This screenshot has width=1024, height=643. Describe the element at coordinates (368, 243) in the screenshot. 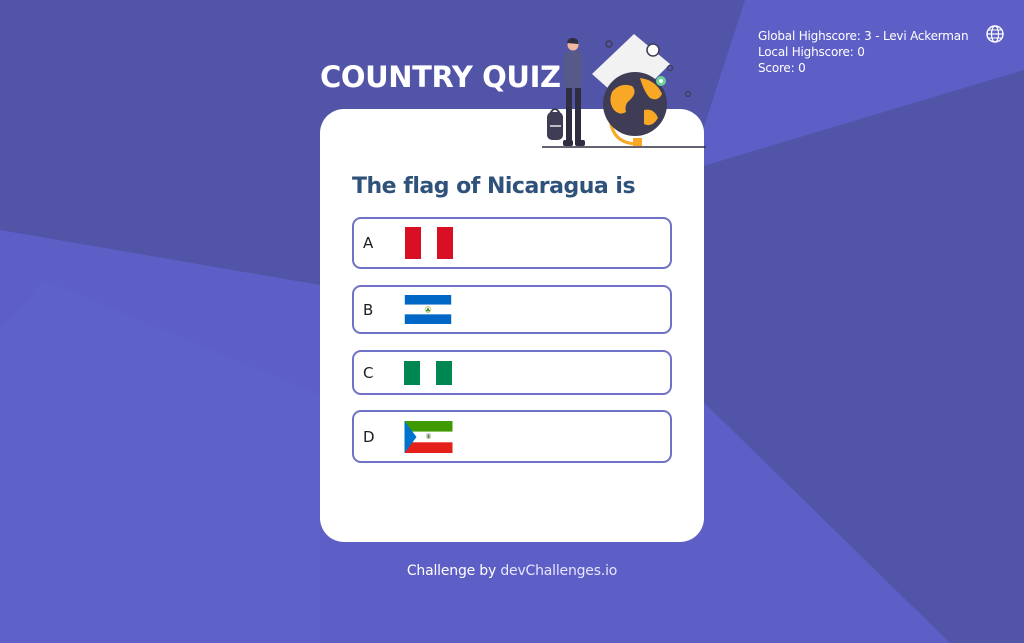

I see `option-letter: A` at that location.